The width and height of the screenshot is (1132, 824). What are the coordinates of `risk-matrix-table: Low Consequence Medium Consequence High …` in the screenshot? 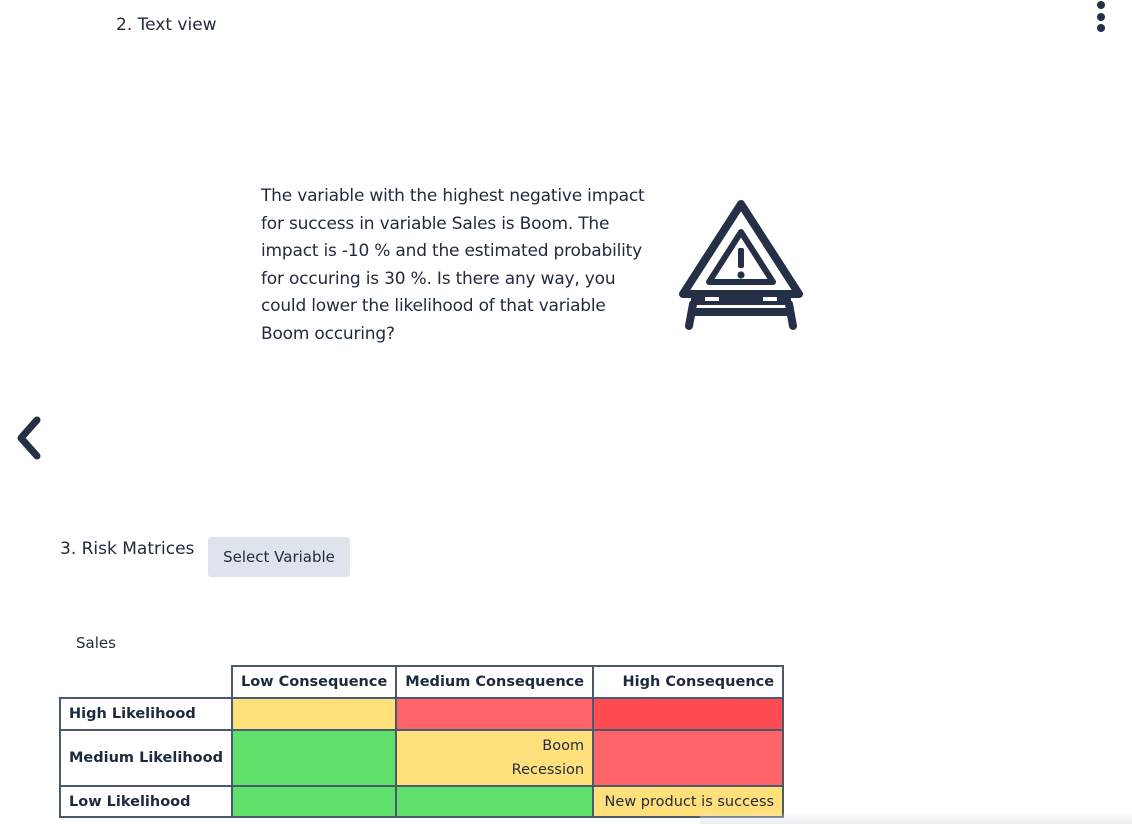 It's located at (422, 741).